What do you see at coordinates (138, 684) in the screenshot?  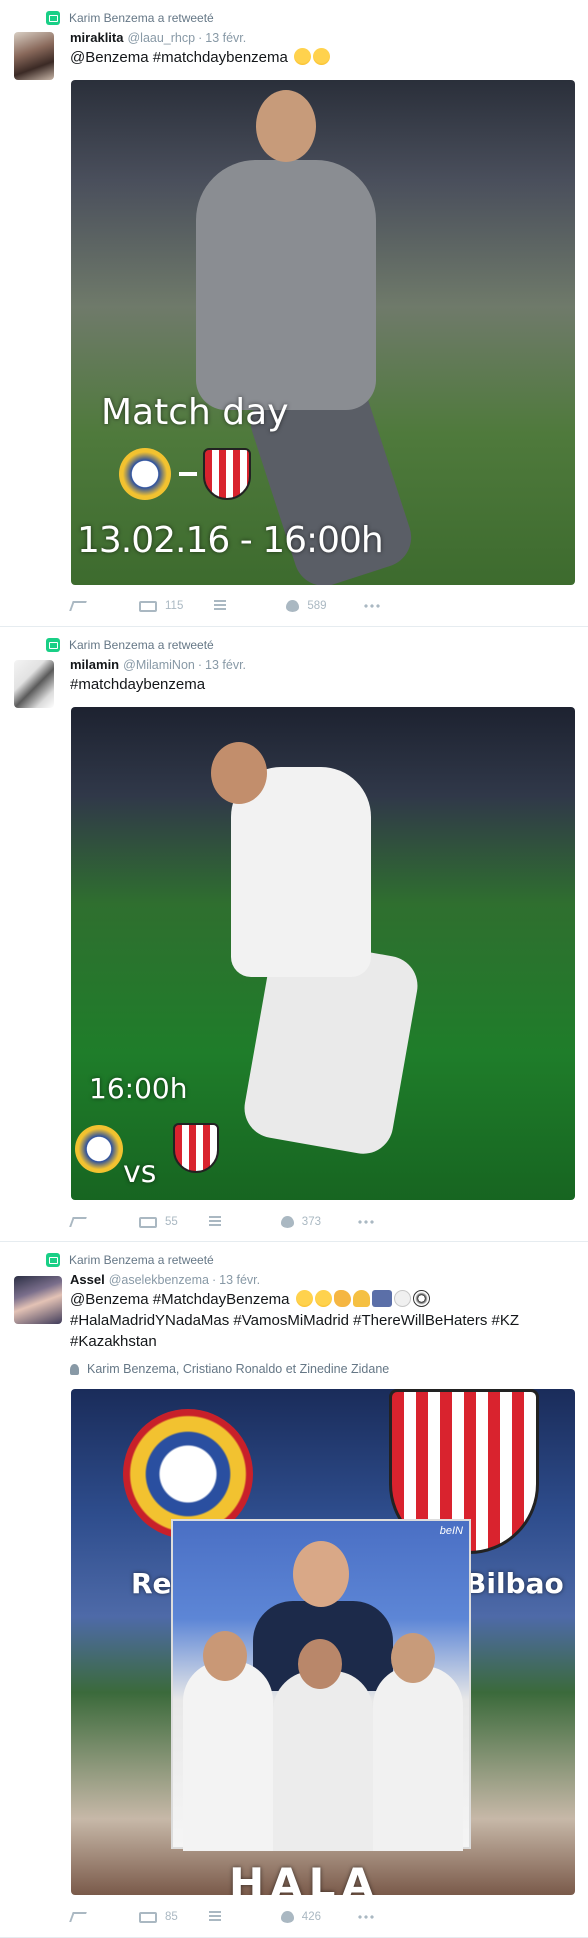 I see `tweet-text: #matchdaybenzema` at bounding box center [138, 684].